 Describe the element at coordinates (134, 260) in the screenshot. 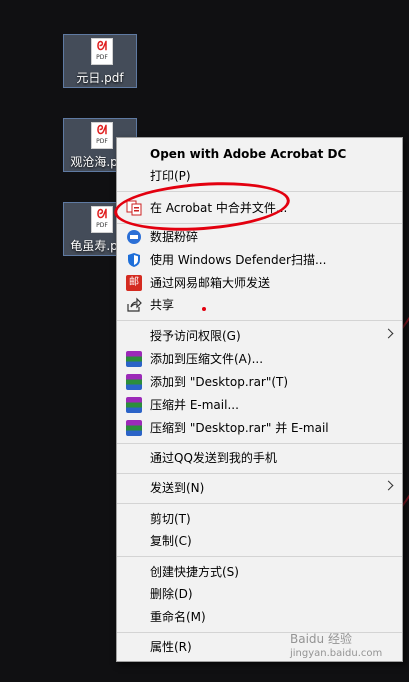

I see `defender-shield-icon` at that location.